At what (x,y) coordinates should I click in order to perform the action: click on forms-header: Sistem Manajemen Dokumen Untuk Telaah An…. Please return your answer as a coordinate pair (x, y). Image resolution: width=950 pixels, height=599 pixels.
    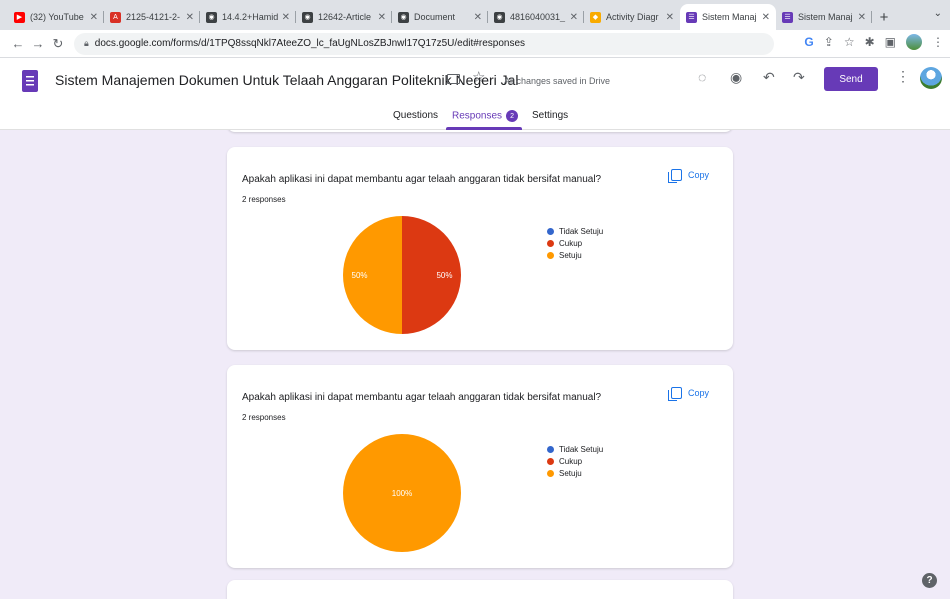
    Looking at the image, I should click on (475, 94).